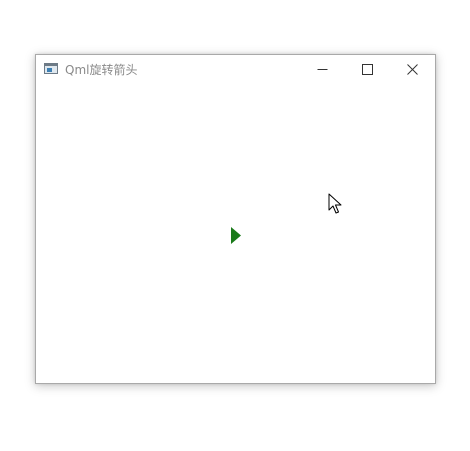 Image resolution: width=470 pixels, height=451 pixels. I want to click on triangle-arrow-right-icon, so click(236, 235).